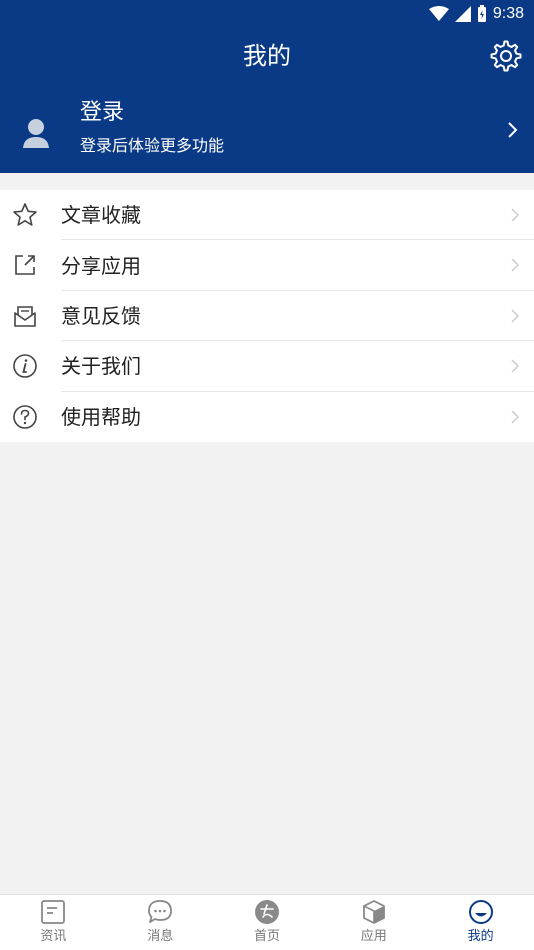  What do you see at coordinates (160, 911) in the screenshot?
I see `message-icon` at bounding box center [160, 911].